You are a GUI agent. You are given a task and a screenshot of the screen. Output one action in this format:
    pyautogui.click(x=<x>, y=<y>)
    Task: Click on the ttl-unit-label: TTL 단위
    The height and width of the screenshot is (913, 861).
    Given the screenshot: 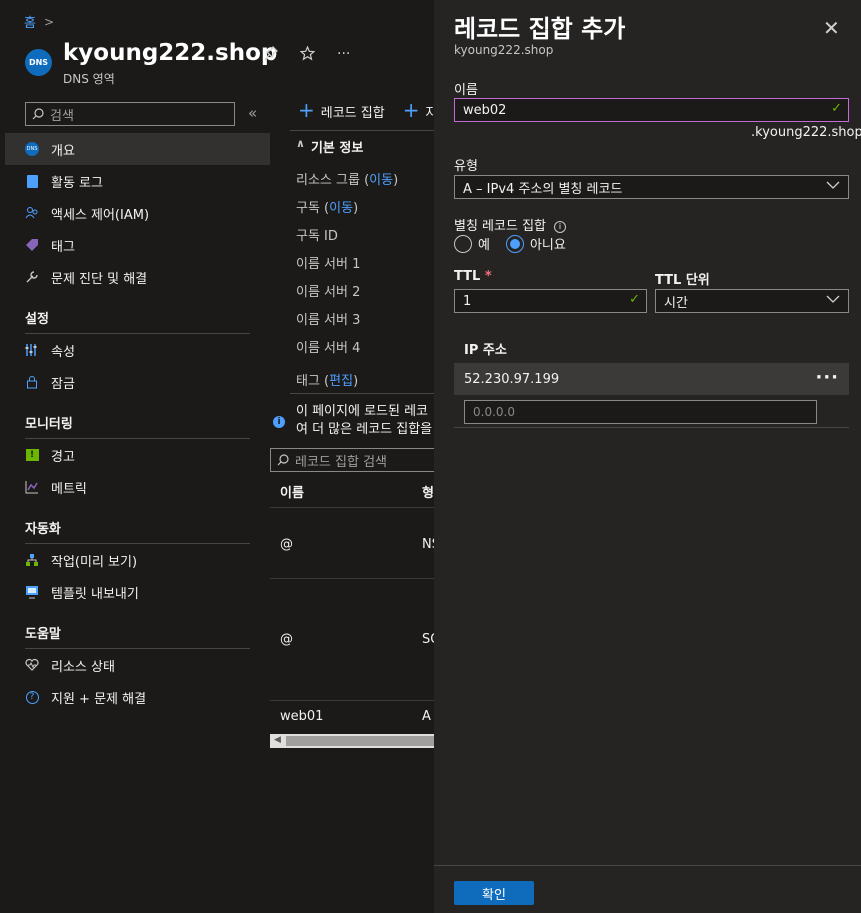 What is the action you would take?
    pyautogui.click(x=682, y=280)
    